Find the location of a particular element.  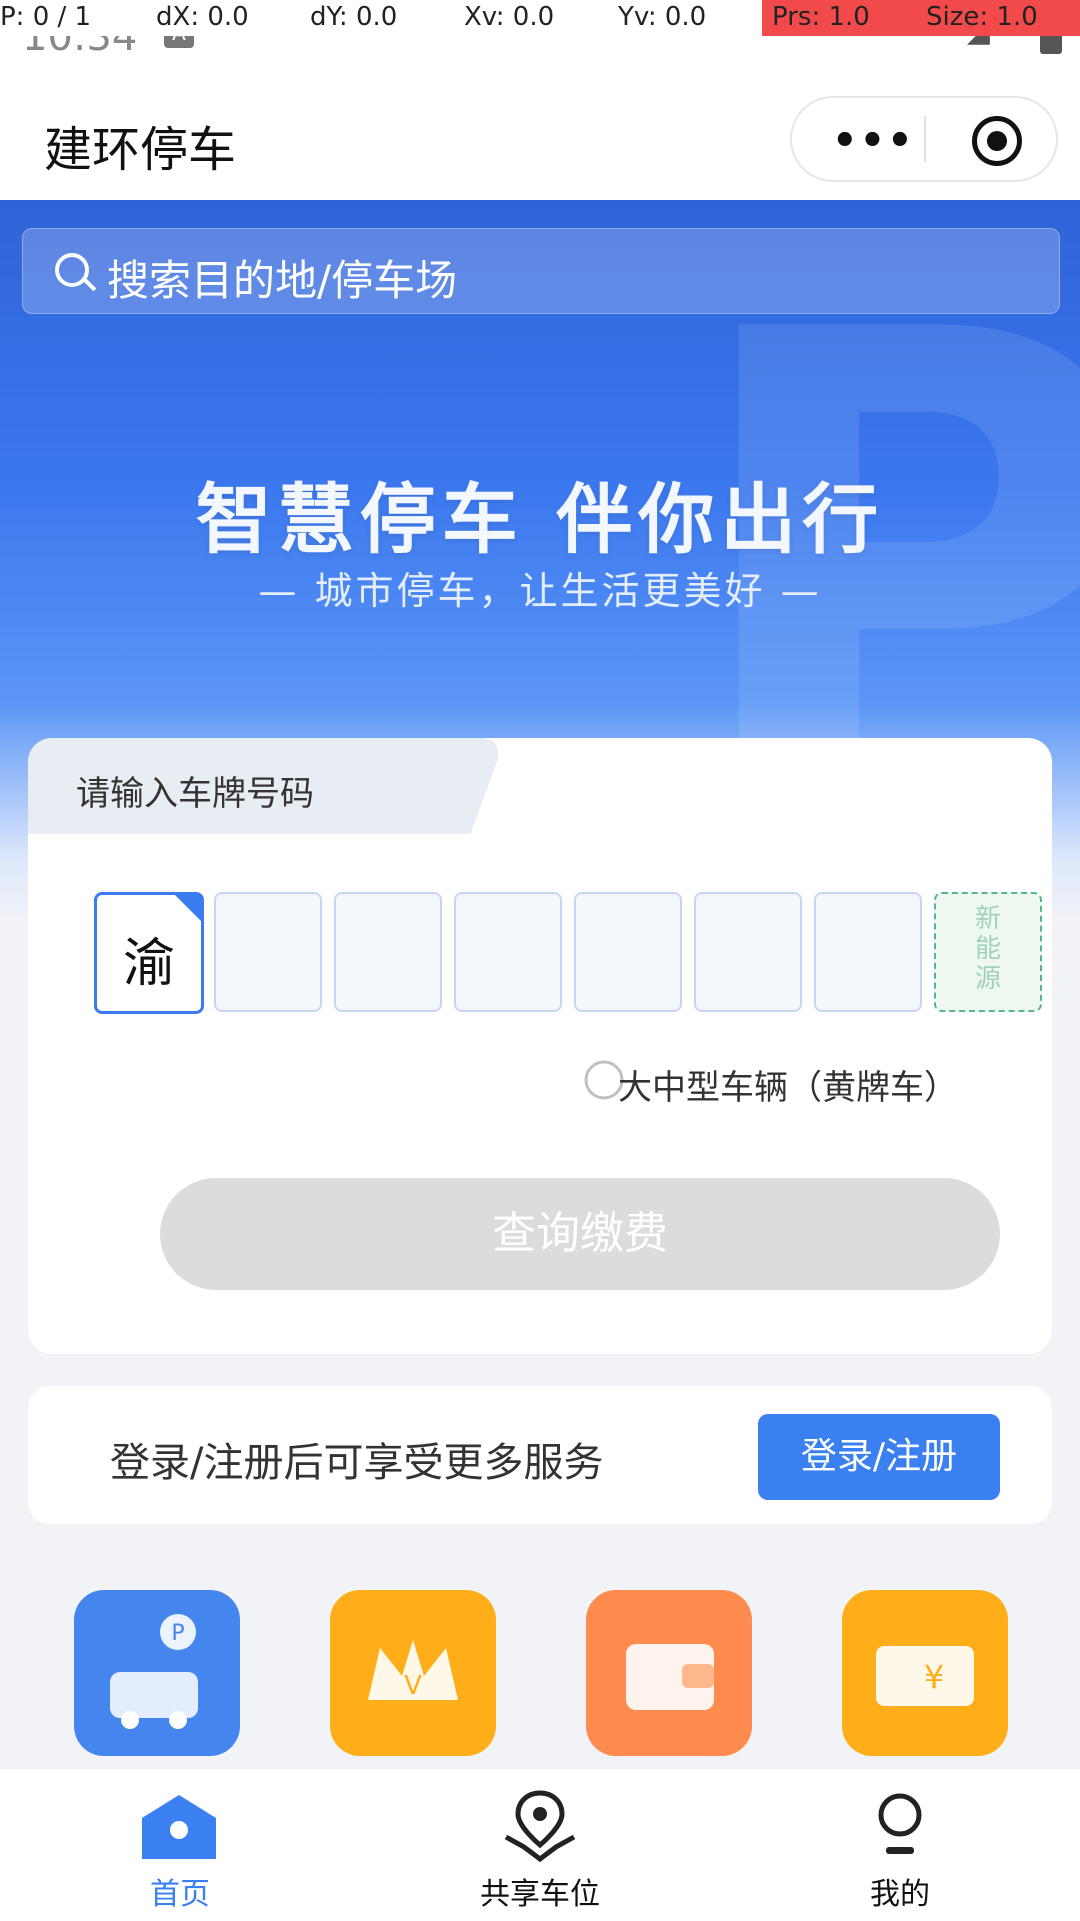

home-icon is located at coordinates (179, 1827).